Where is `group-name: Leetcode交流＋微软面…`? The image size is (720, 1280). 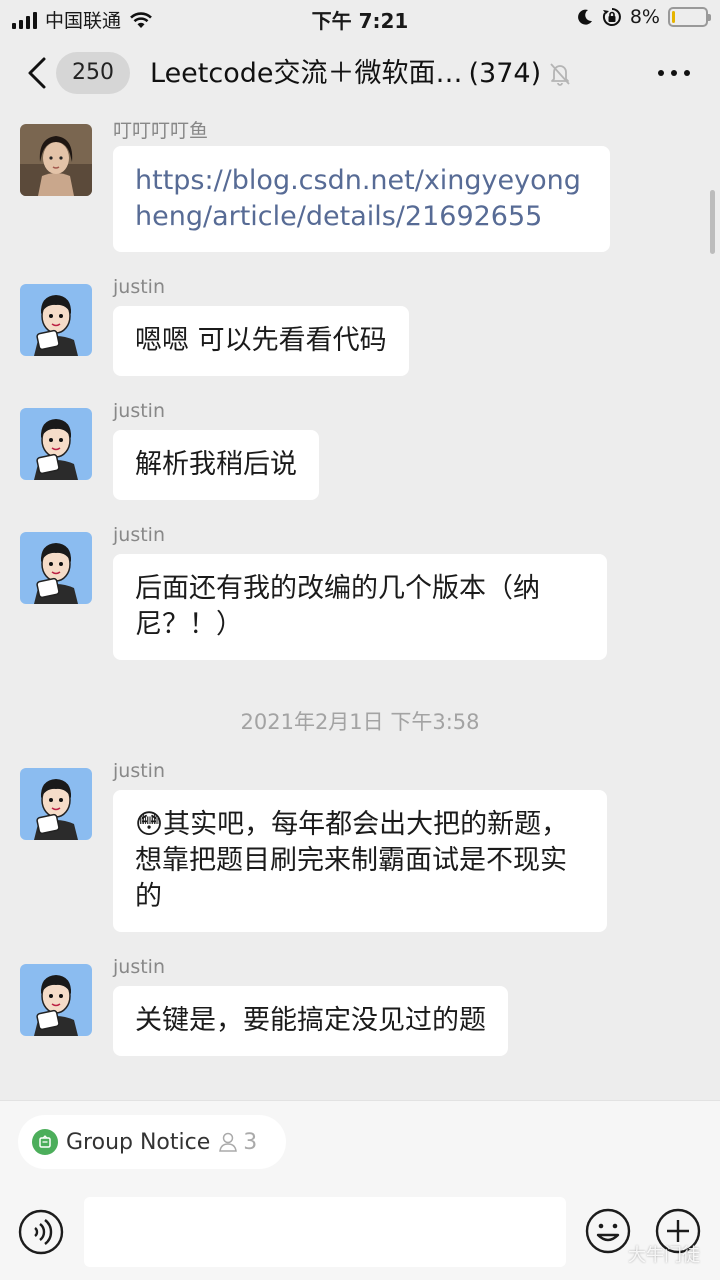 group-name: Leetcode交流＋微软面… is located at coordinates (306, 73).